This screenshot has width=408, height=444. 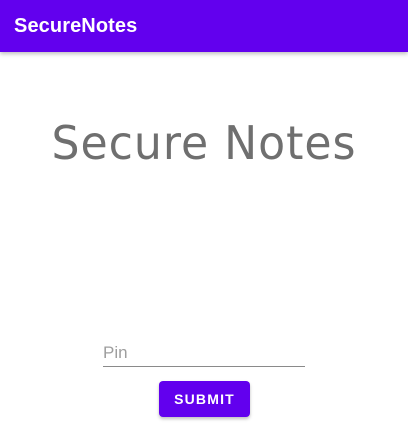 What do you see at coordinates (76, 25) in the screenshot?
I see `app-title: SecureNotes` at bounding box center [76, 25].